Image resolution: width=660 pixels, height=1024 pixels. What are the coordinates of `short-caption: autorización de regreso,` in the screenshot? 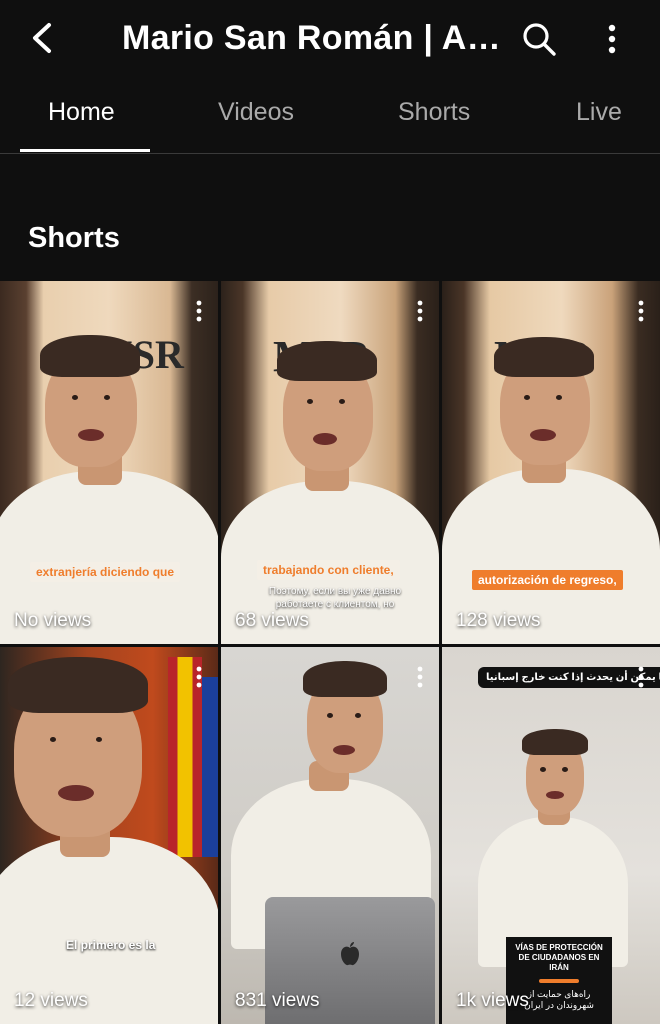 It's located at (547, 580).